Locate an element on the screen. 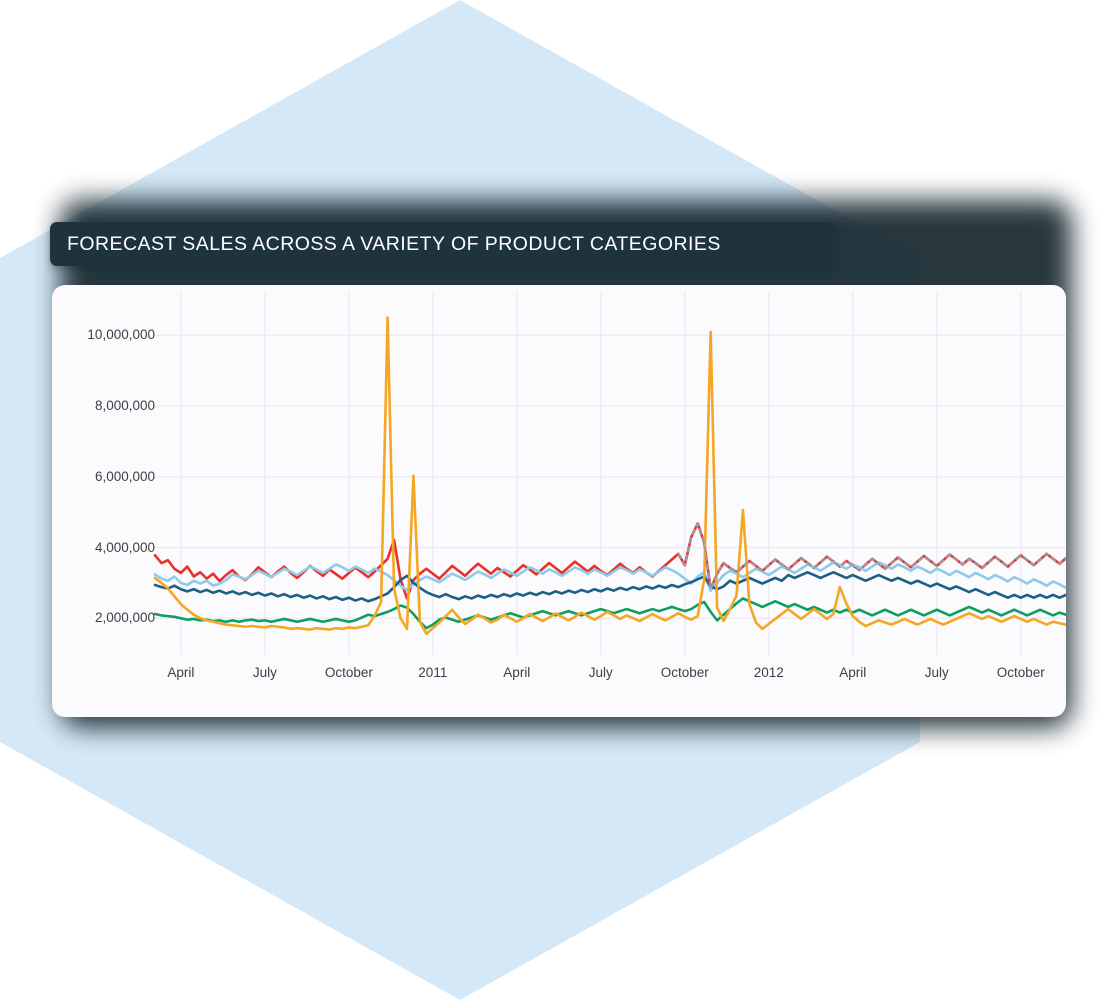 This screenshot has height=1000, width=1116. y-tick-label: 10,000,000 is located at coordinates (121, 335).